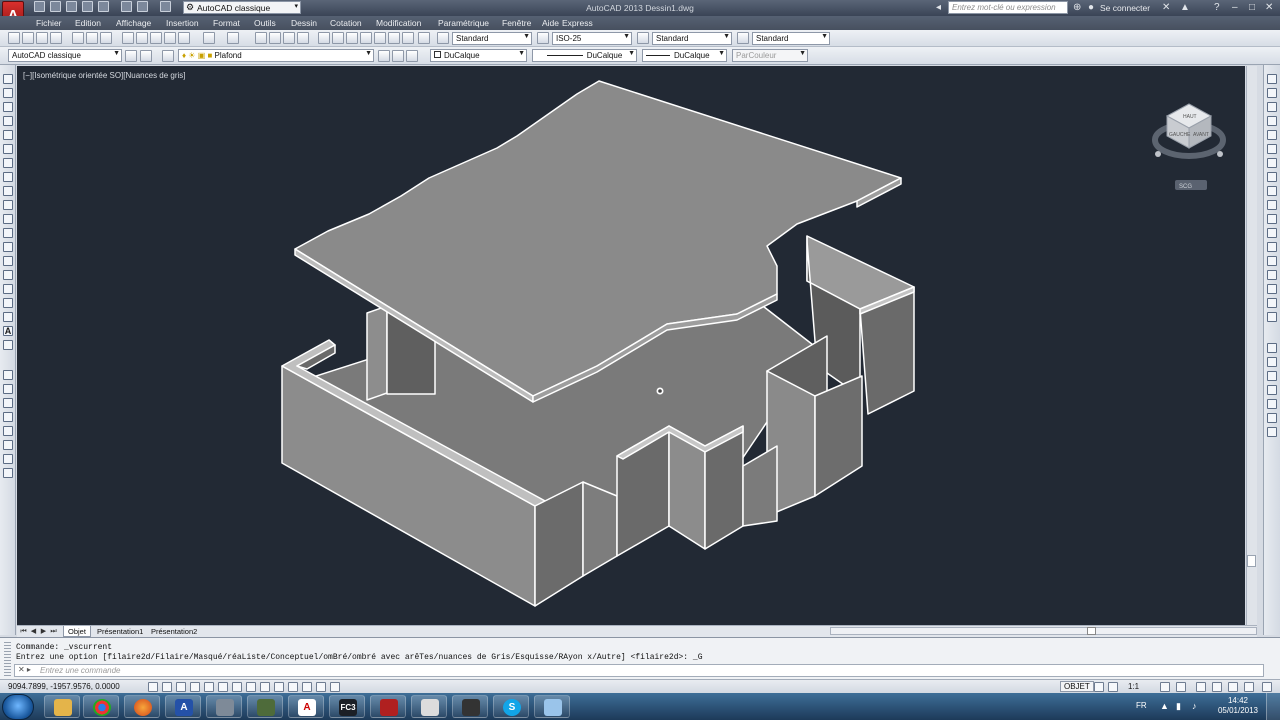 The height and width of the screenshot is (720, 1280). What do you see at coordinates (88, 23) in the screenshot?
I see `menu-edition: Edition` at bounding box center [88, 23].